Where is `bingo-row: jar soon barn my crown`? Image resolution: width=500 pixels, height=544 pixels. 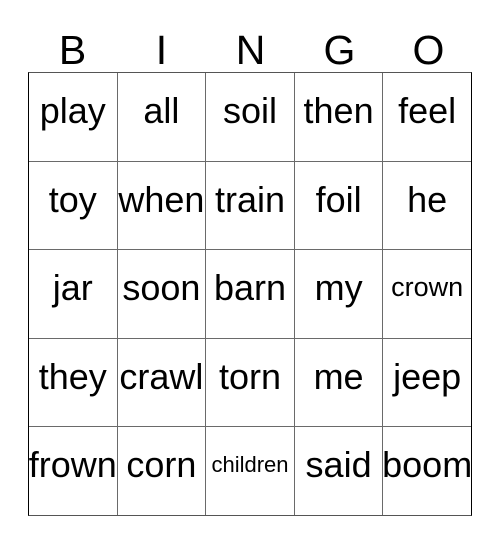 bingo-row: jar soon barn my crown is located at coordinates (250, 294).